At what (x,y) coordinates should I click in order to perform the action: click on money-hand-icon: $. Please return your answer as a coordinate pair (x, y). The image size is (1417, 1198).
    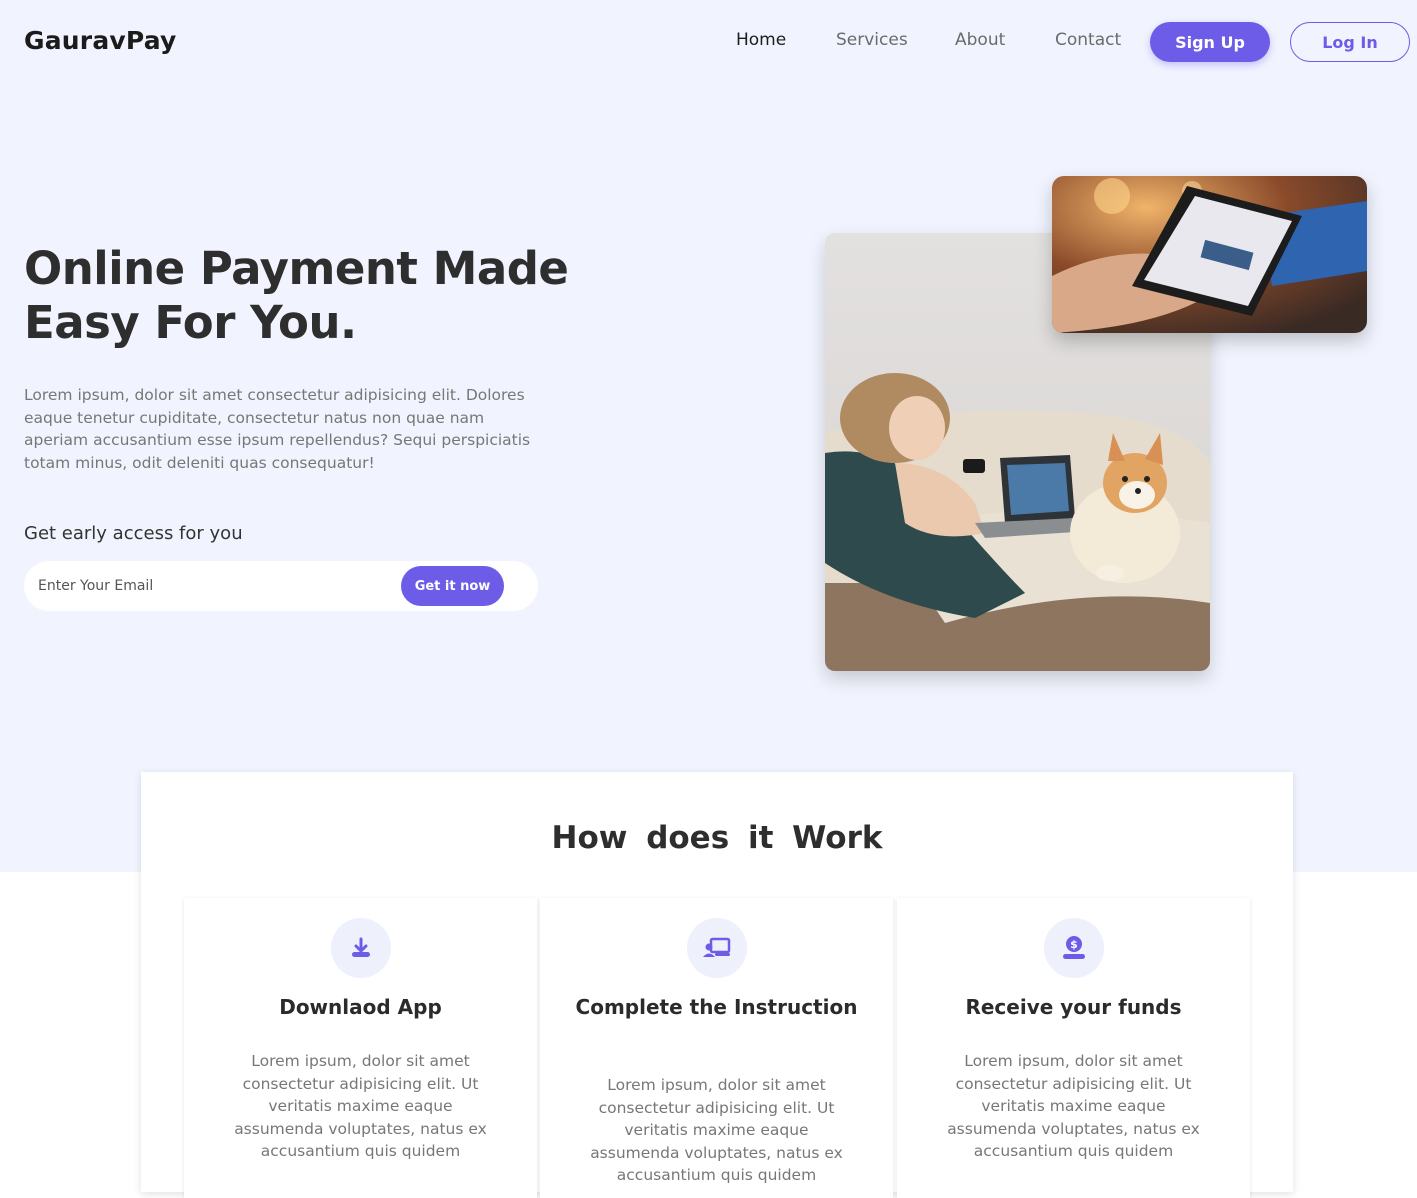
    Looking at the image, I should click on (1074, 948).